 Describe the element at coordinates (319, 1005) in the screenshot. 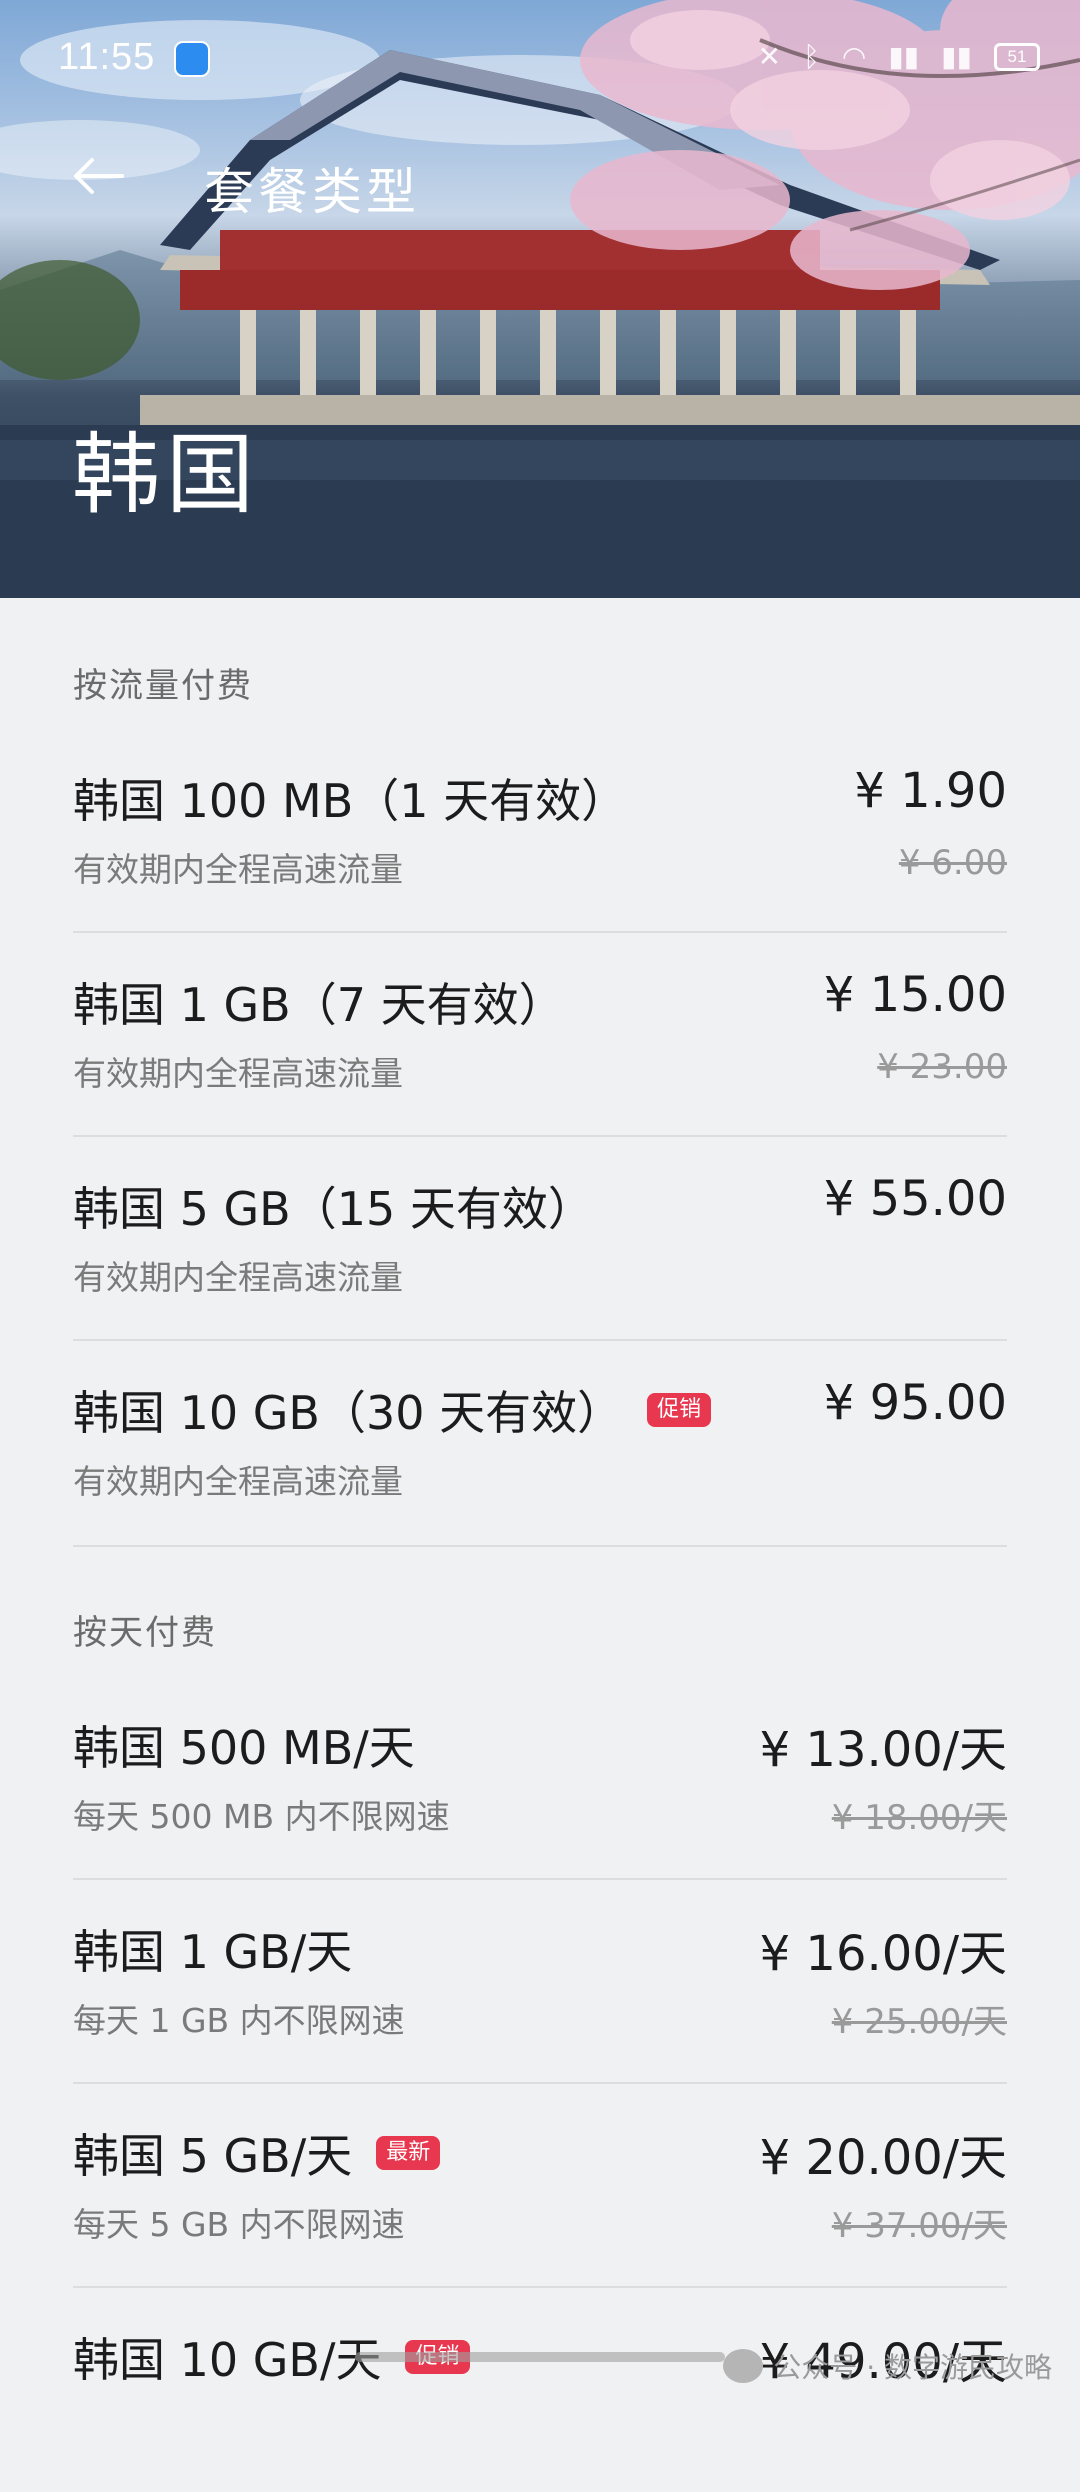

I see `plan-name: 韩国 1 GB（7 天有效）` at that location.